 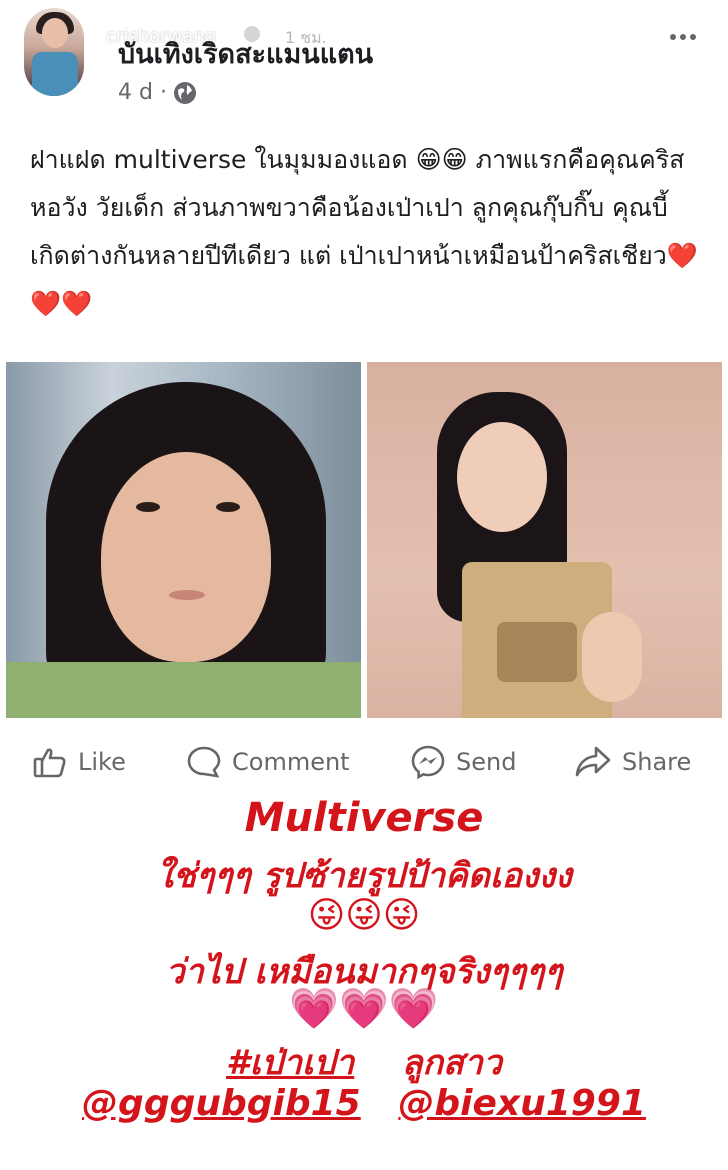 I want to click on share-label: Share, so click(x=657, y=762).